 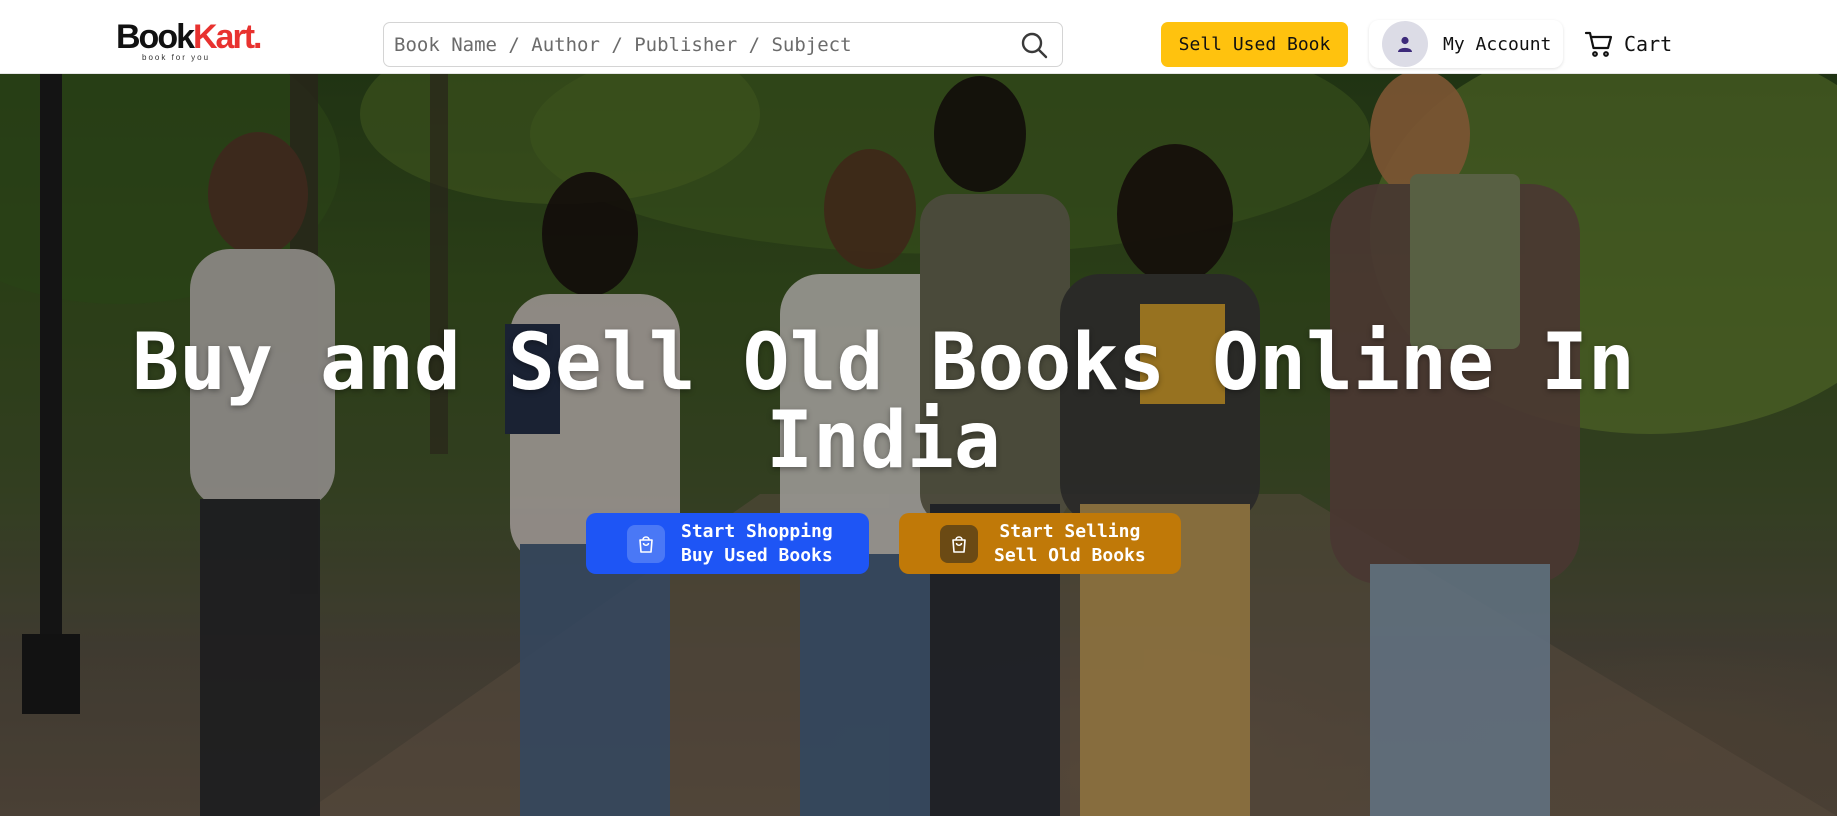 I want to click on sell-used-book-button: Sell Used Book, so click(x=1254, y=44).